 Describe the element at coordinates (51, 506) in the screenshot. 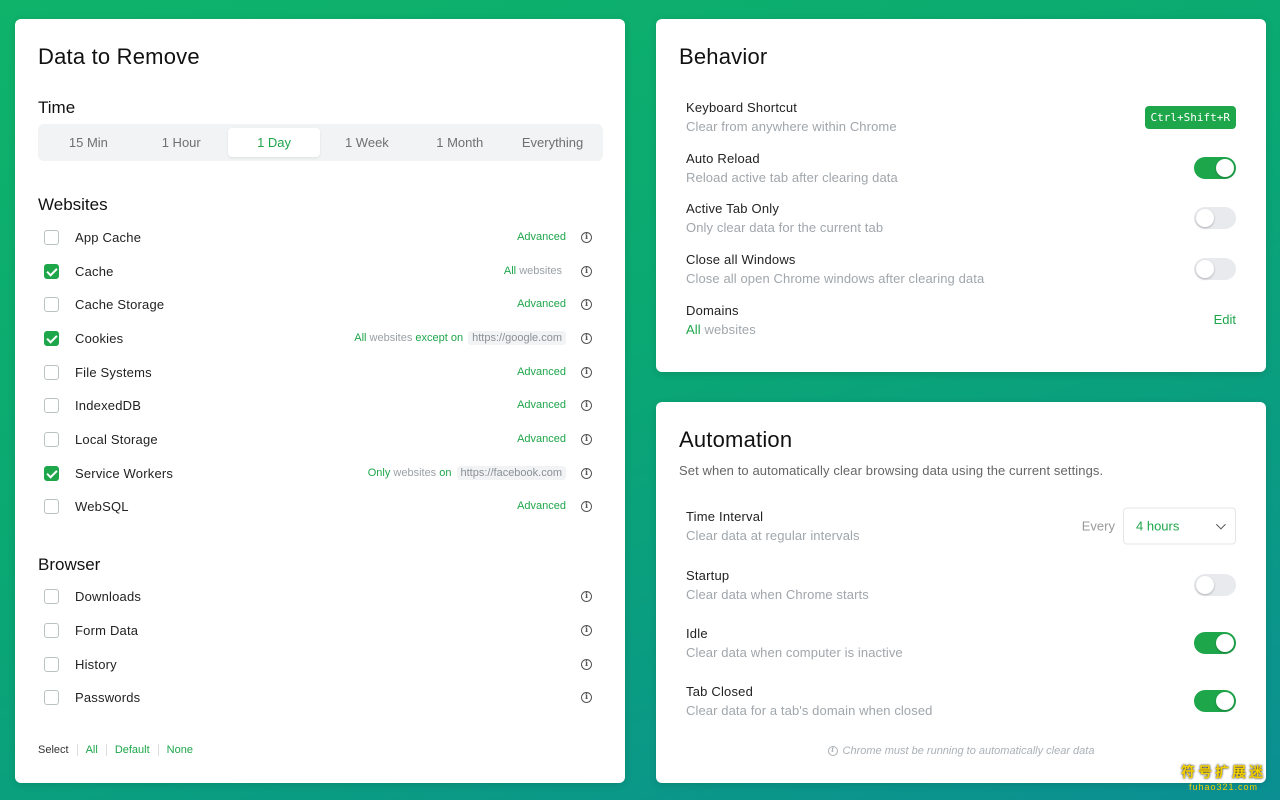

I see `checkbox-websql` at that location.